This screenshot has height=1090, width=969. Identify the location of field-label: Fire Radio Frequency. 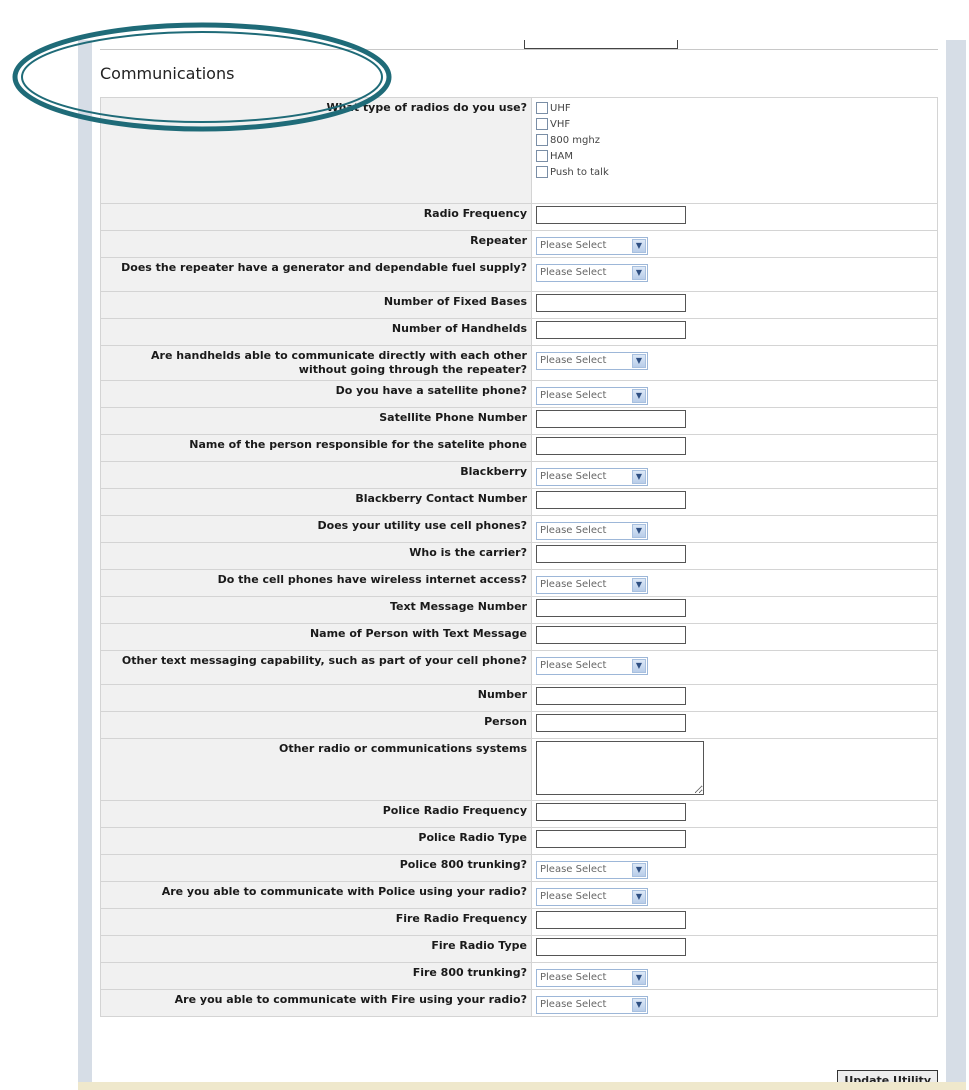
(316, 922).